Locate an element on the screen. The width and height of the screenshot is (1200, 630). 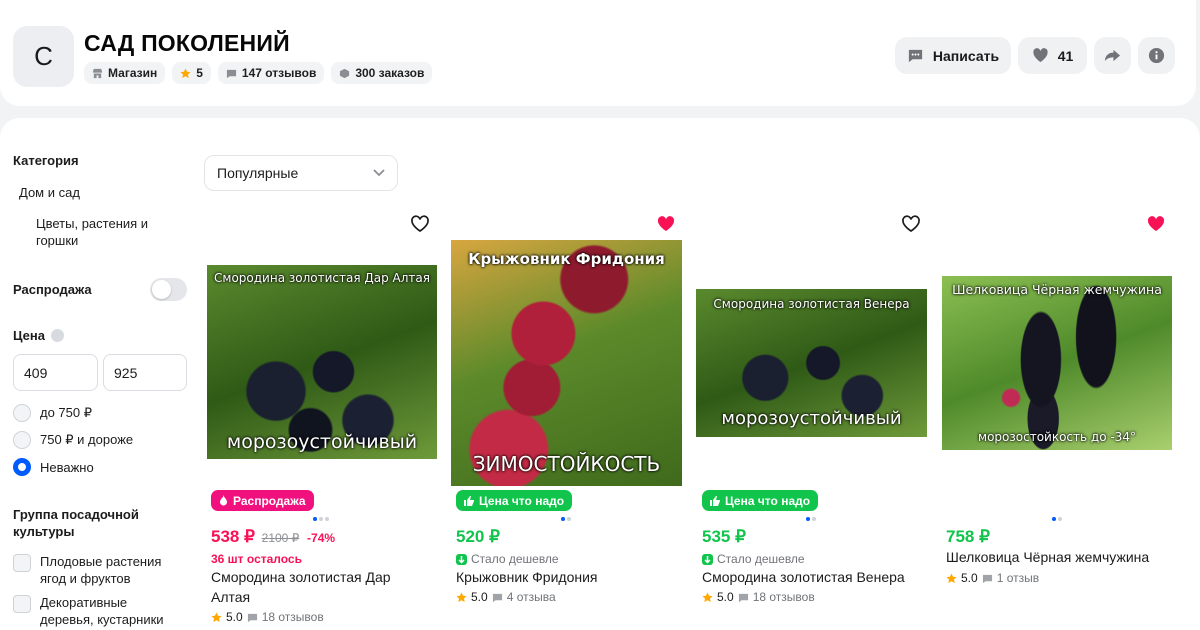
reviews-count: 1 отзыв is located at coordinates (1018, 578).